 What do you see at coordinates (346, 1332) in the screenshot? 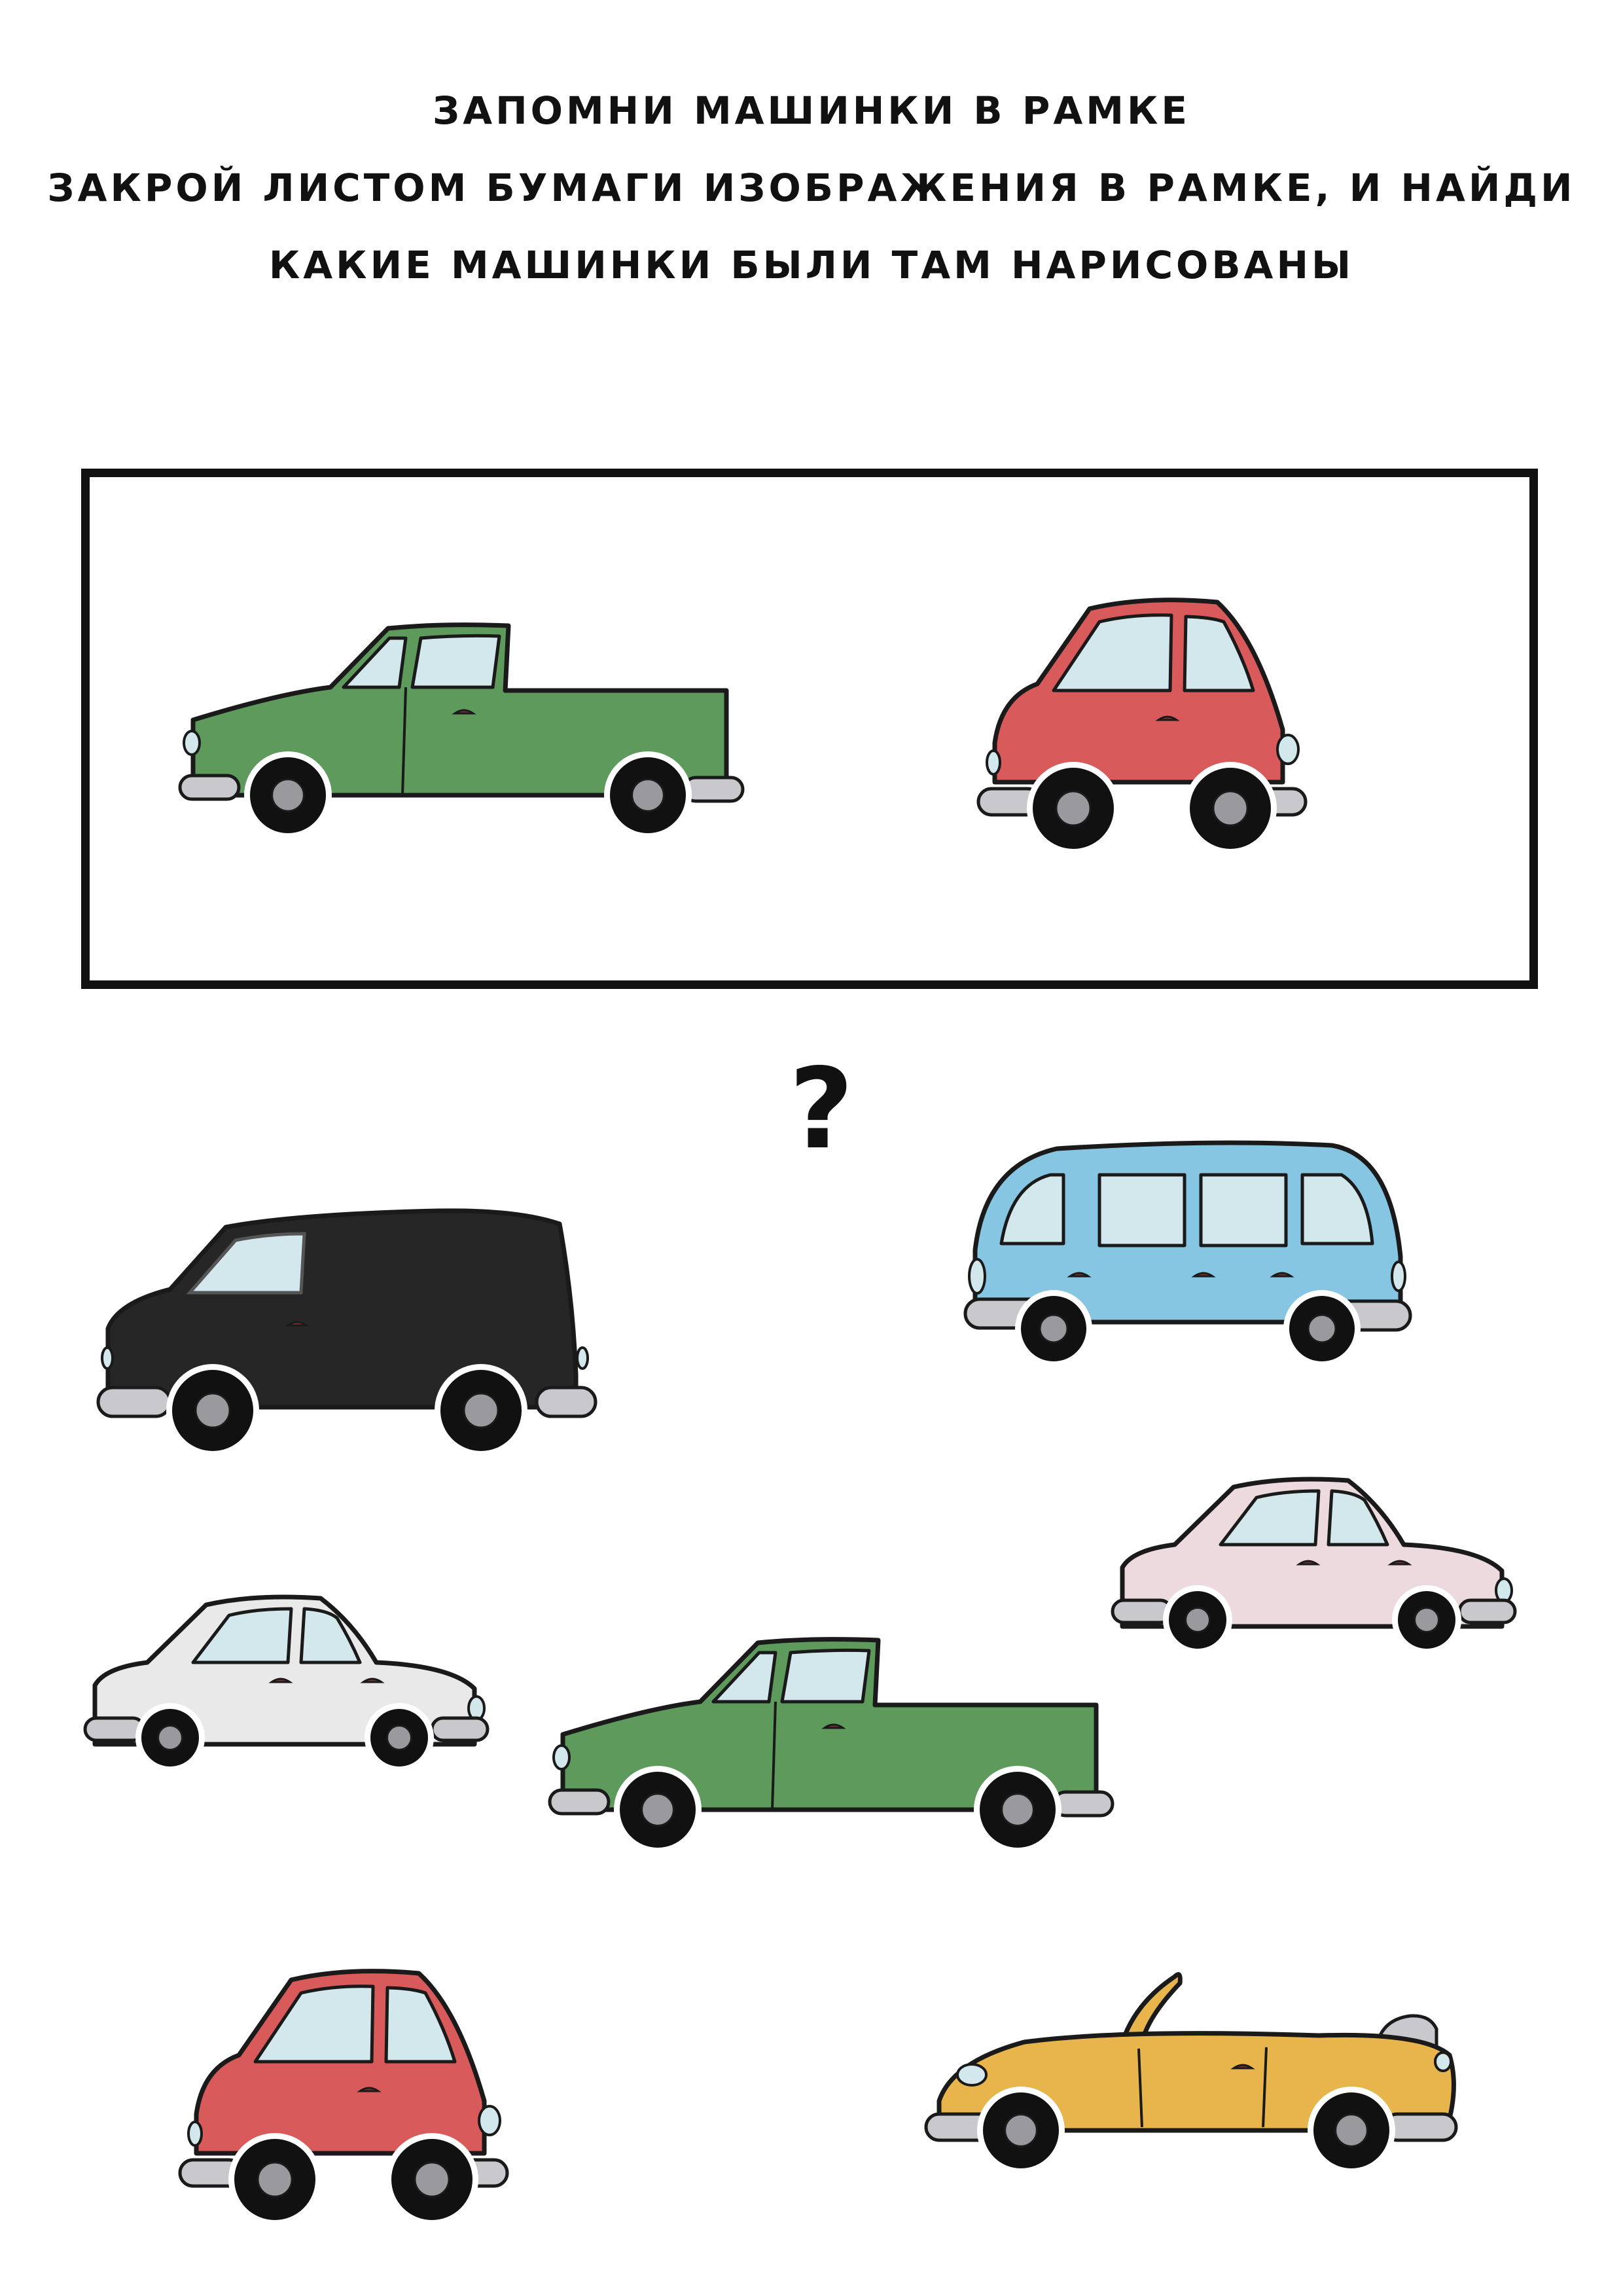
I see `black-van-icon` at bounding box center [346, 1332].